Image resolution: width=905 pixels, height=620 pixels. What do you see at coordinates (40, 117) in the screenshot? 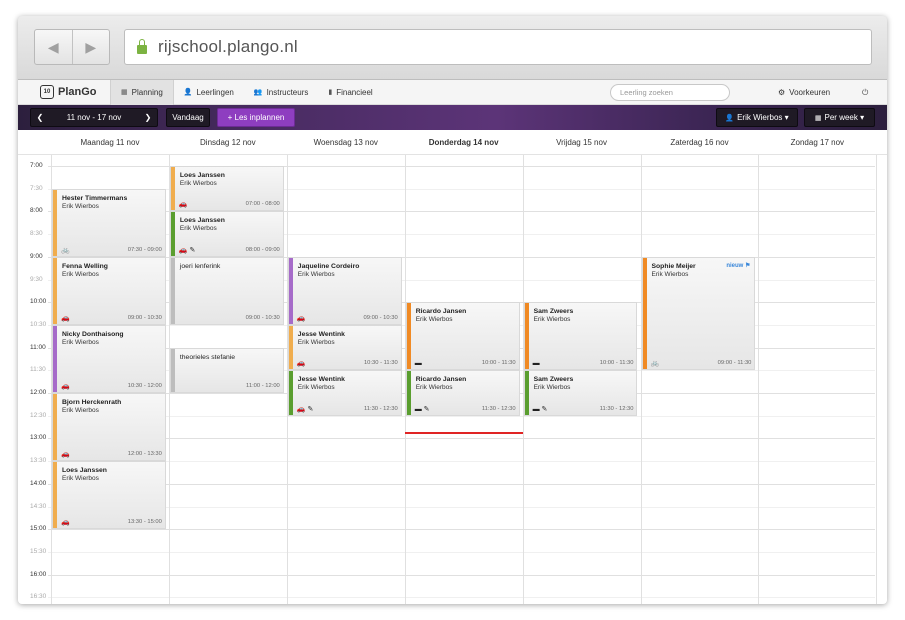
I see `prev-week-button: ❮` at bounding box center [40, 117].